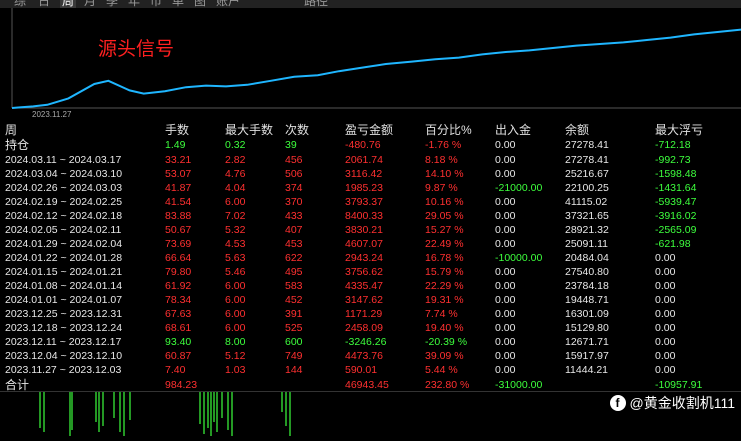  Describe the element at coordinates (587, 244) in the screenshot. I see `table-row-cell: 25091.11` at that location.